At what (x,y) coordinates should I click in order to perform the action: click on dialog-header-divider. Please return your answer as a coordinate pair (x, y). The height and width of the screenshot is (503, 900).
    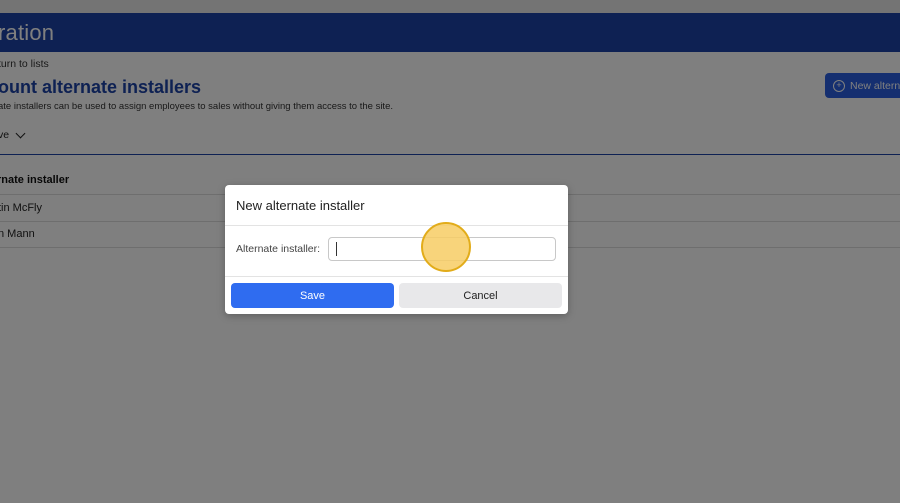
    Looking at the image, I should click on (396, 225).